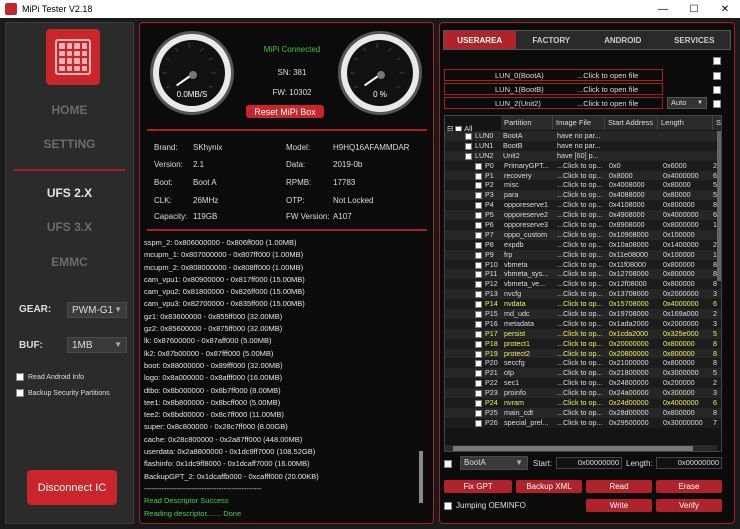 This screenshot has height=529, width=740. Describe the element at coordinates (553, 89) in the screenshot. I see `lun1-file-picker: LUN_1(BootB) ...Click to open file` at that location.